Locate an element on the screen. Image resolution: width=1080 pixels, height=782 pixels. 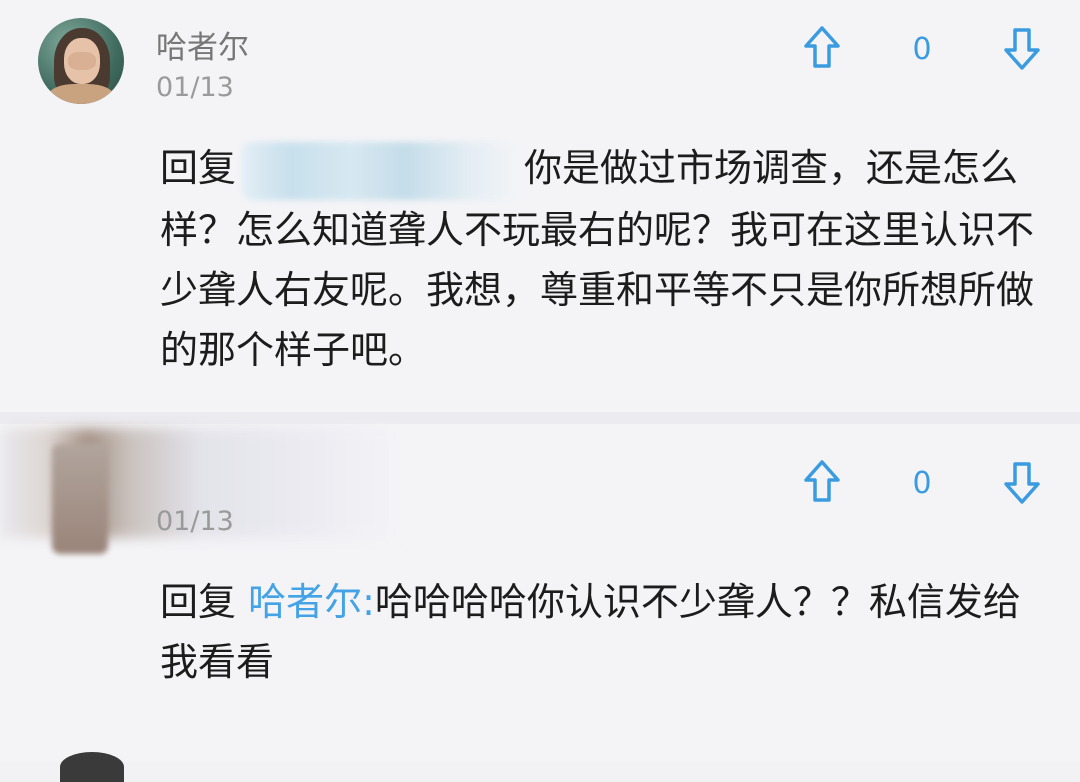
blurred-username is located at coordinates (378, 170).